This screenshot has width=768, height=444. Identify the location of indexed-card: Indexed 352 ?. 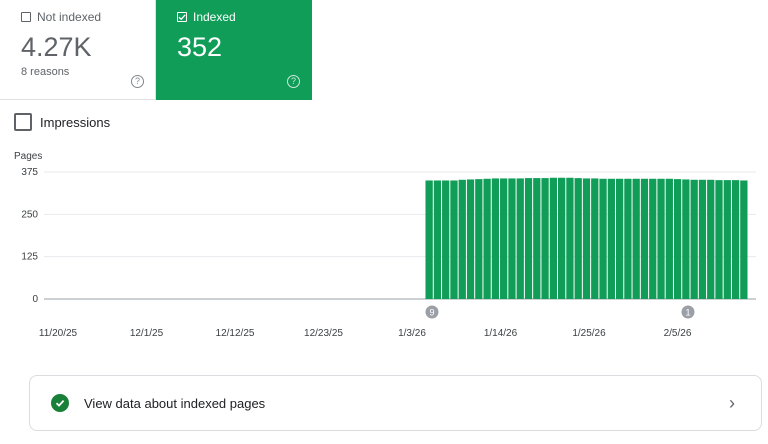
(234, 50).